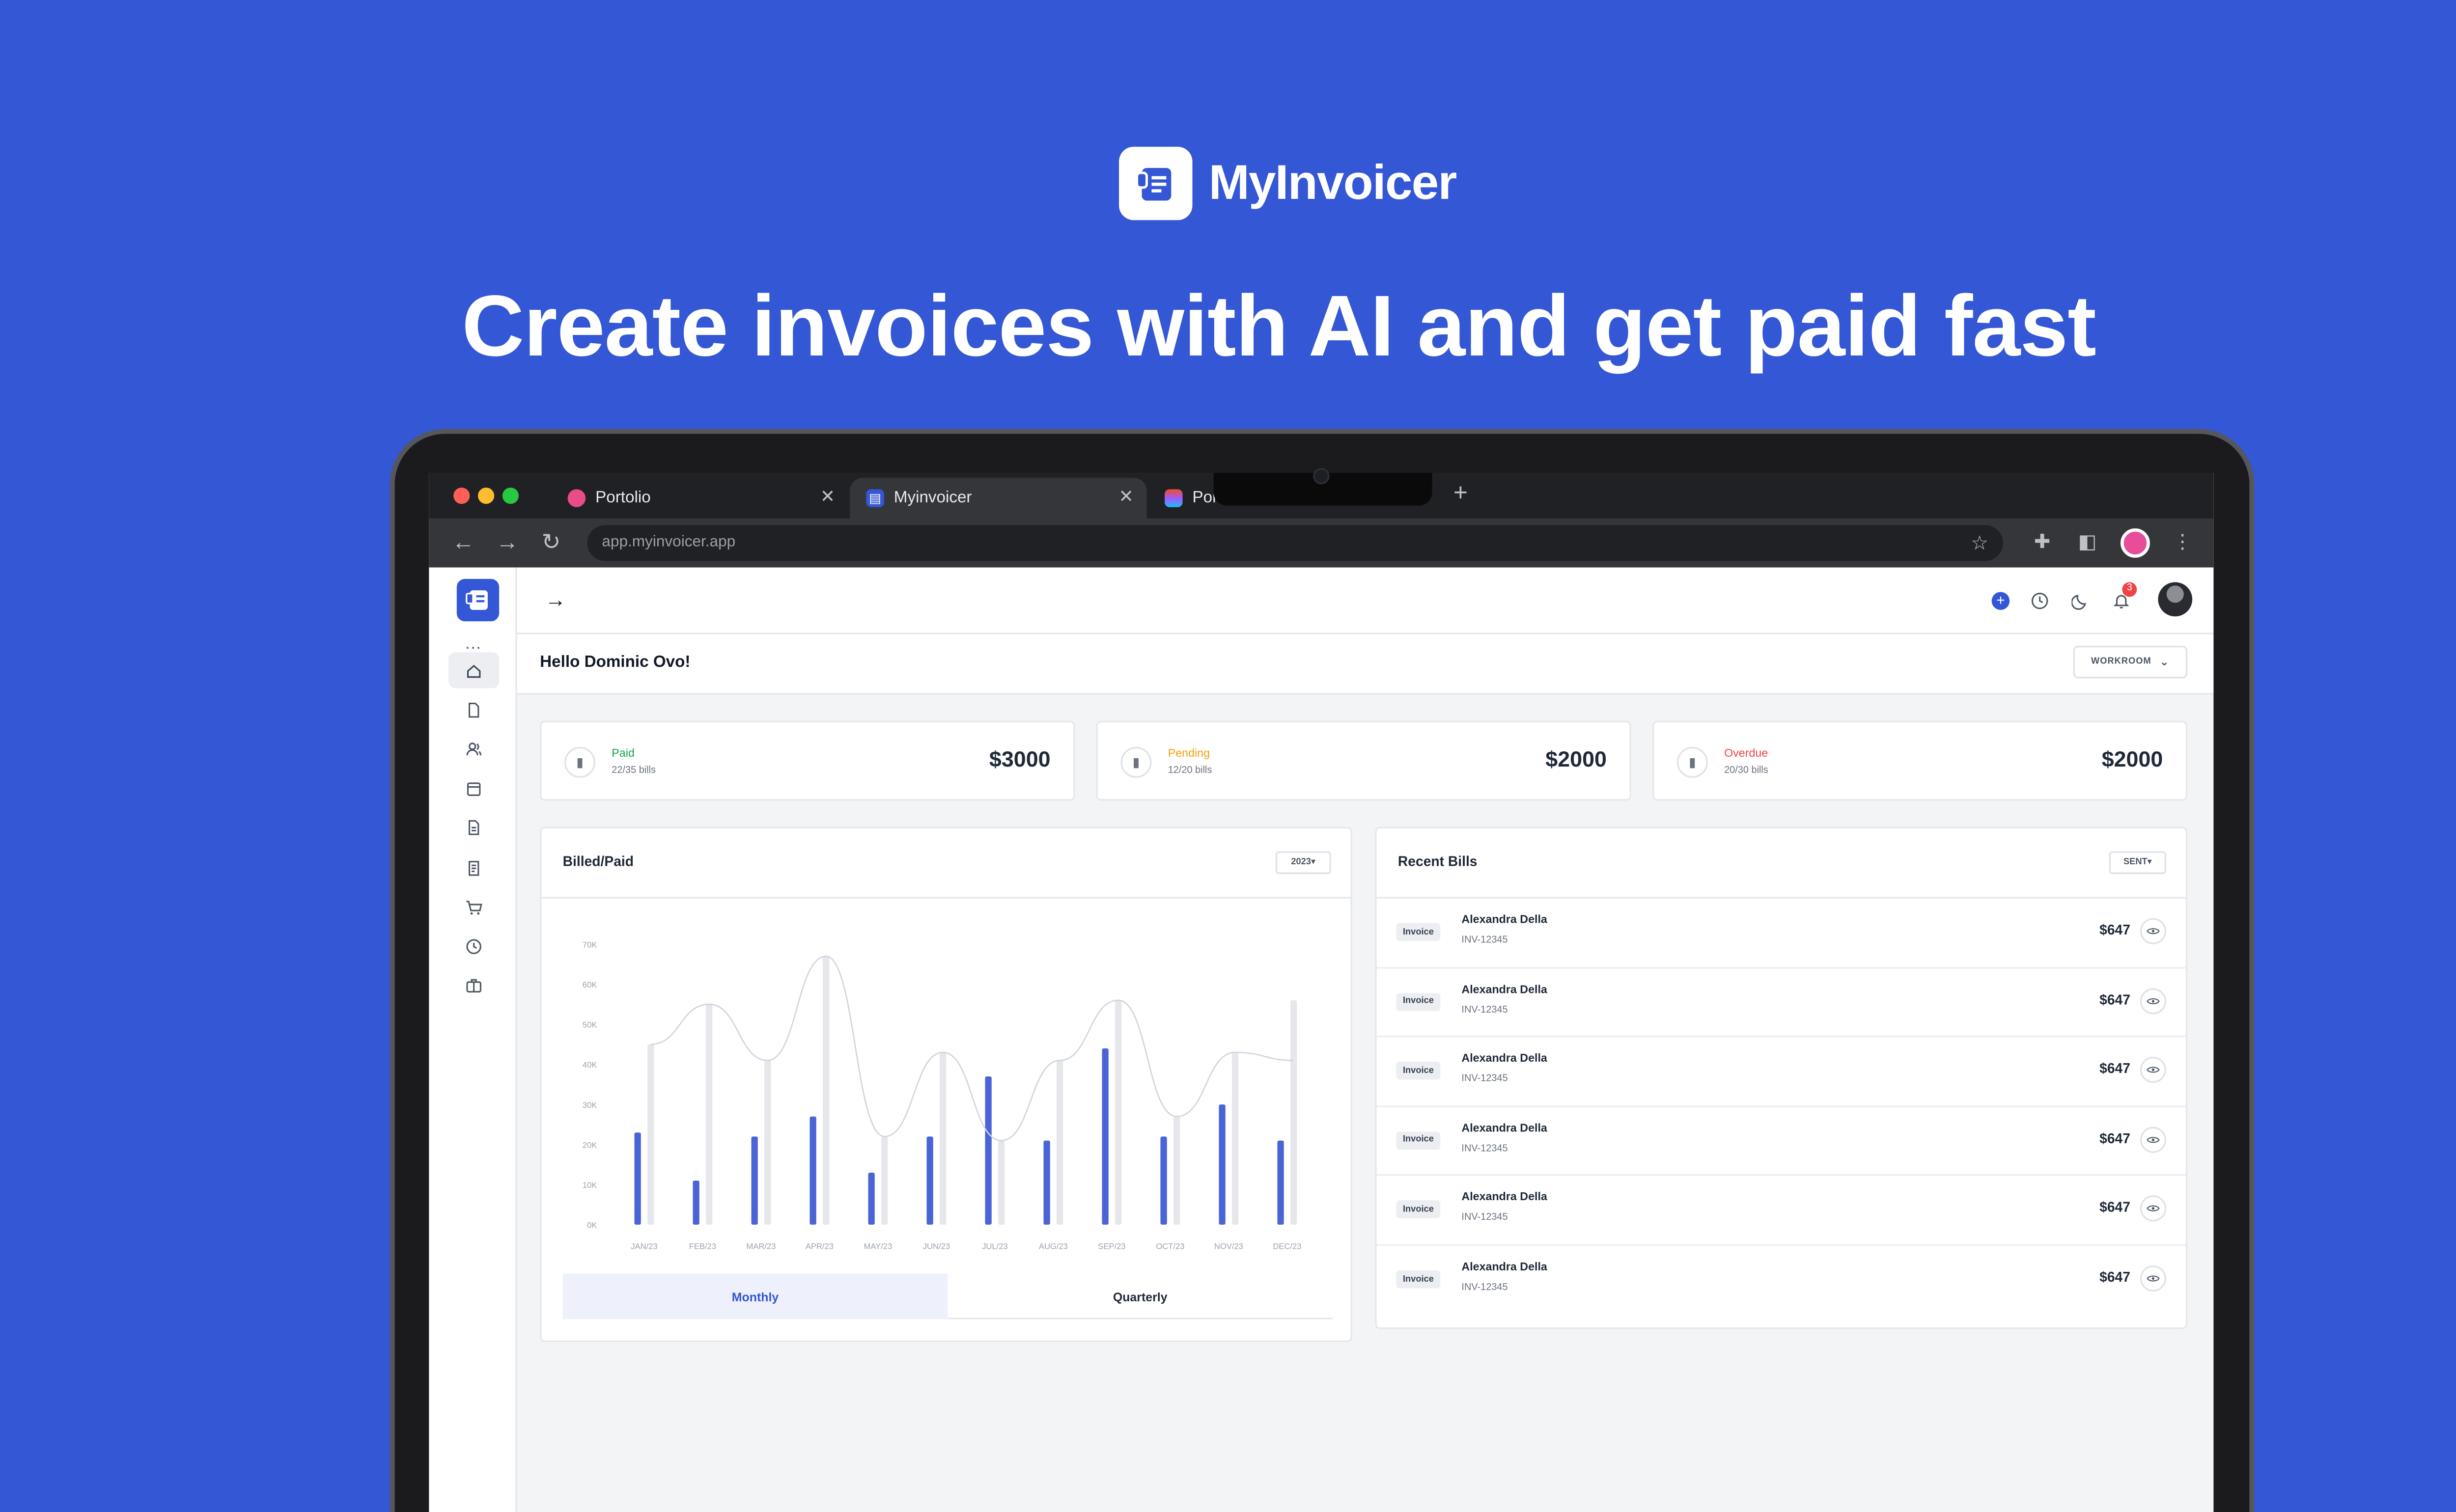 The height and width of the screenshot is (1512, 2456). What do you see at coordinates (2088, 541) in the screenshot?
I see `side-panel-icon: ◧` at bounding box center [2088, 541].